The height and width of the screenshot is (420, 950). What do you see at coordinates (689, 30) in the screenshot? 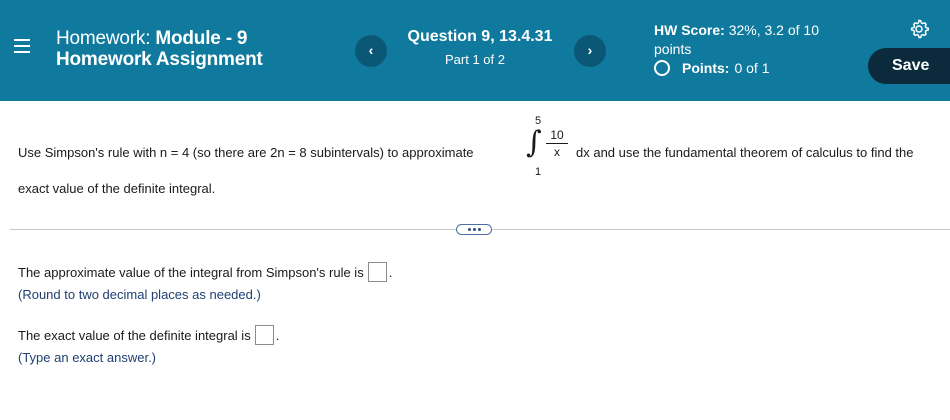
I see `score-label: HW Score:` at bounding box center [689, 30].